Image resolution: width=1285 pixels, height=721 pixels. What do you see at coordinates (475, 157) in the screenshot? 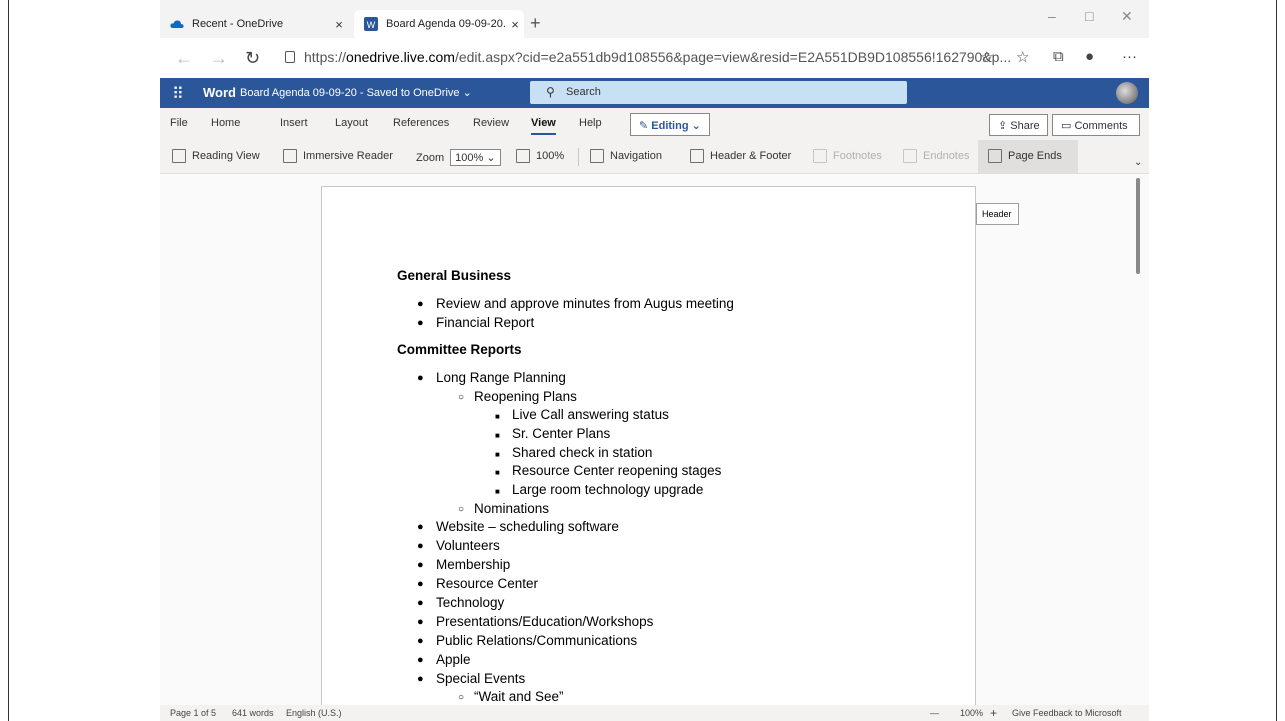
I see `zoom-select: 100% ⌄` at bounding box center [475, 157].